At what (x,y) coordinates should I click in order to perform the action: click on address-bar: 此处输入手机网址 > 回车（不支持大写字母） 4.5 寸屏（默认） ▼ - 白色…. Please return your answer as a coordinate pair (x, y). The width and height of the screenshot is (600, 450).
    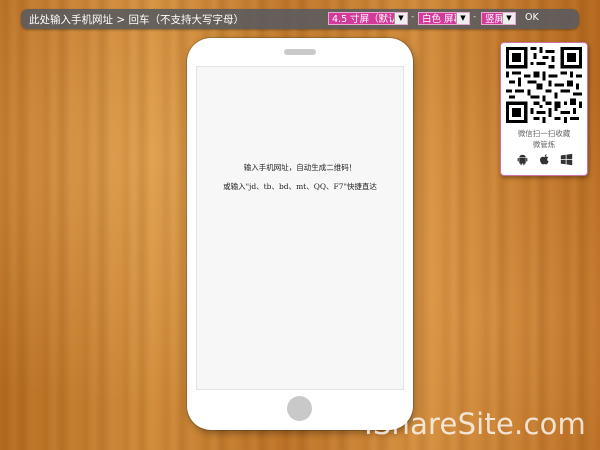
    Looking at the image, I should click on (300, 19).